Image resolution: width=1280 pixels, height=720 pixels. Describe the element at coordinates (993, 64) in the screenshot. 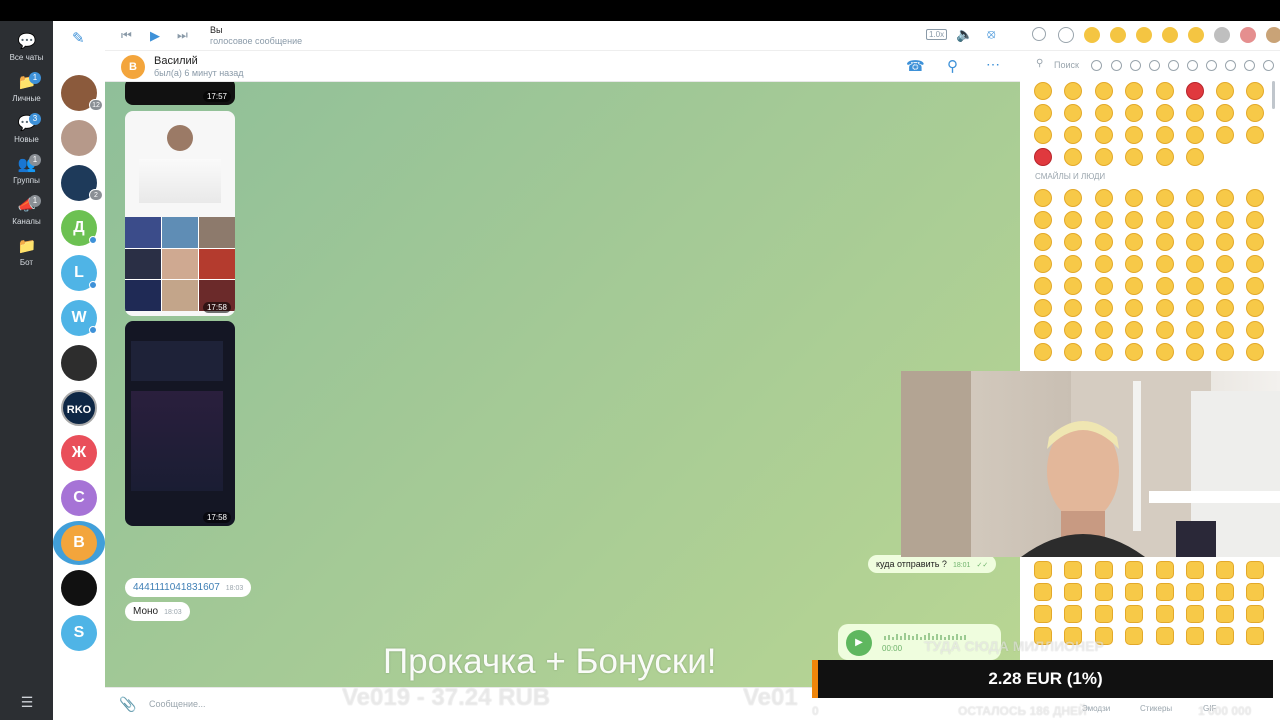

I see `more-icon: ⋯` at that location.